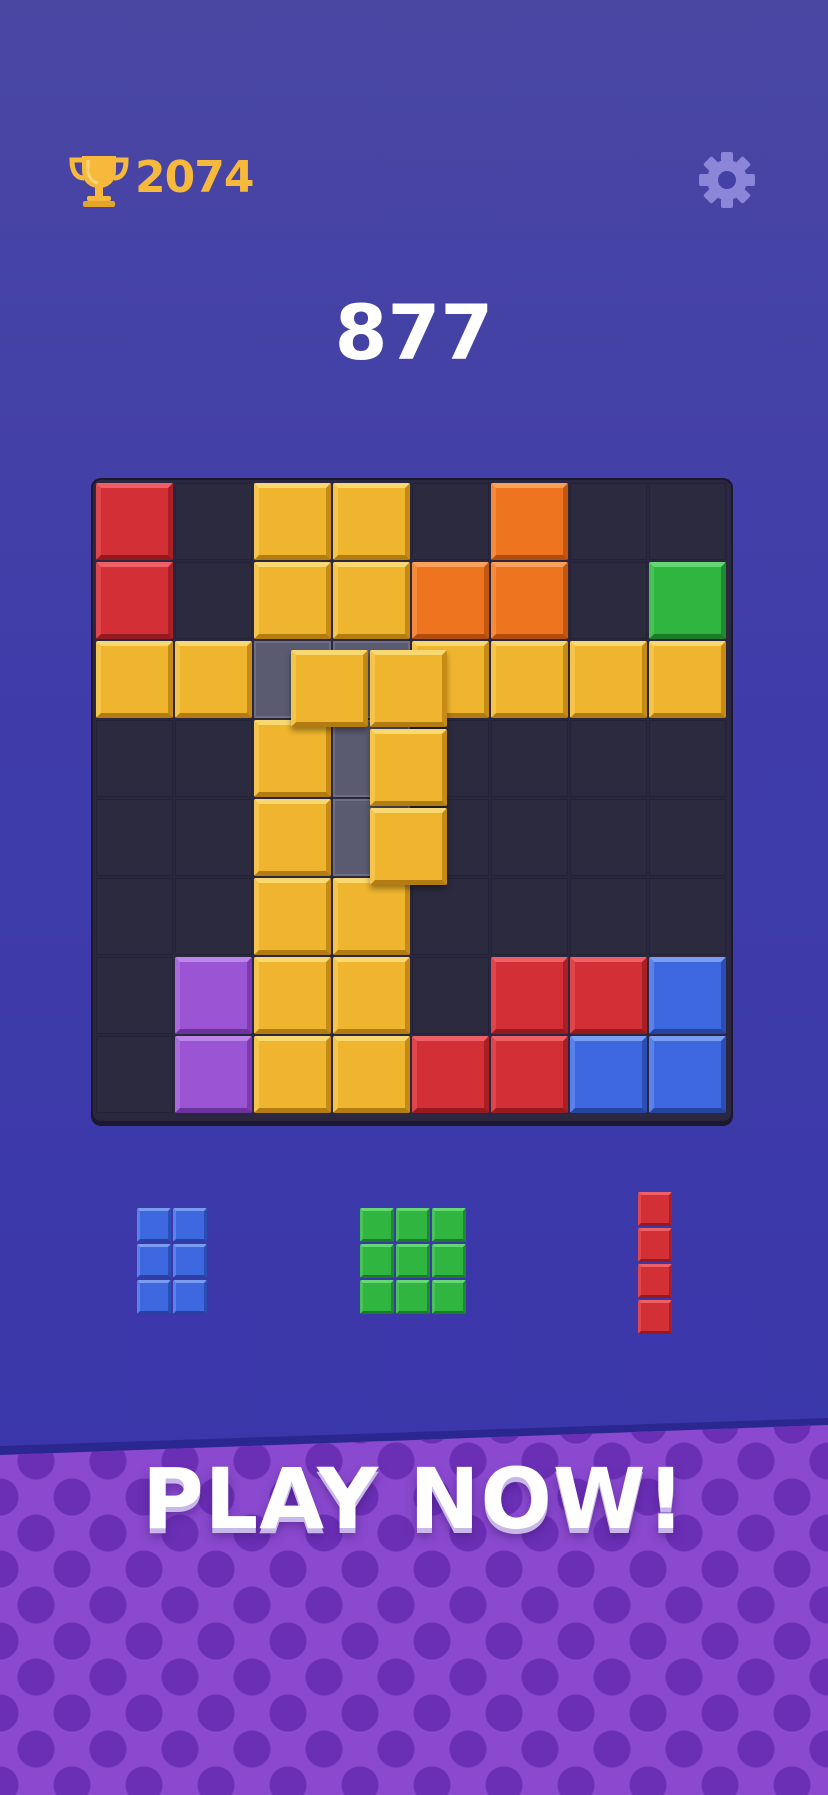  I want to click on best-score: 2074, so click(194, 177).